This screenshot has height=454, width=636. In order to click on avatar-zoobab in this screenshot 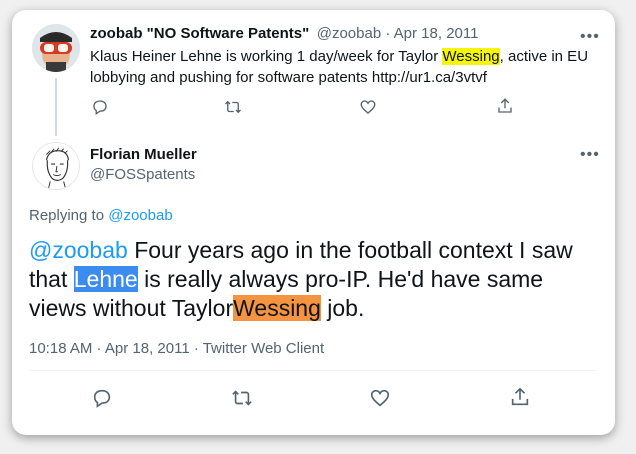, I will do `click(56, 48)`.